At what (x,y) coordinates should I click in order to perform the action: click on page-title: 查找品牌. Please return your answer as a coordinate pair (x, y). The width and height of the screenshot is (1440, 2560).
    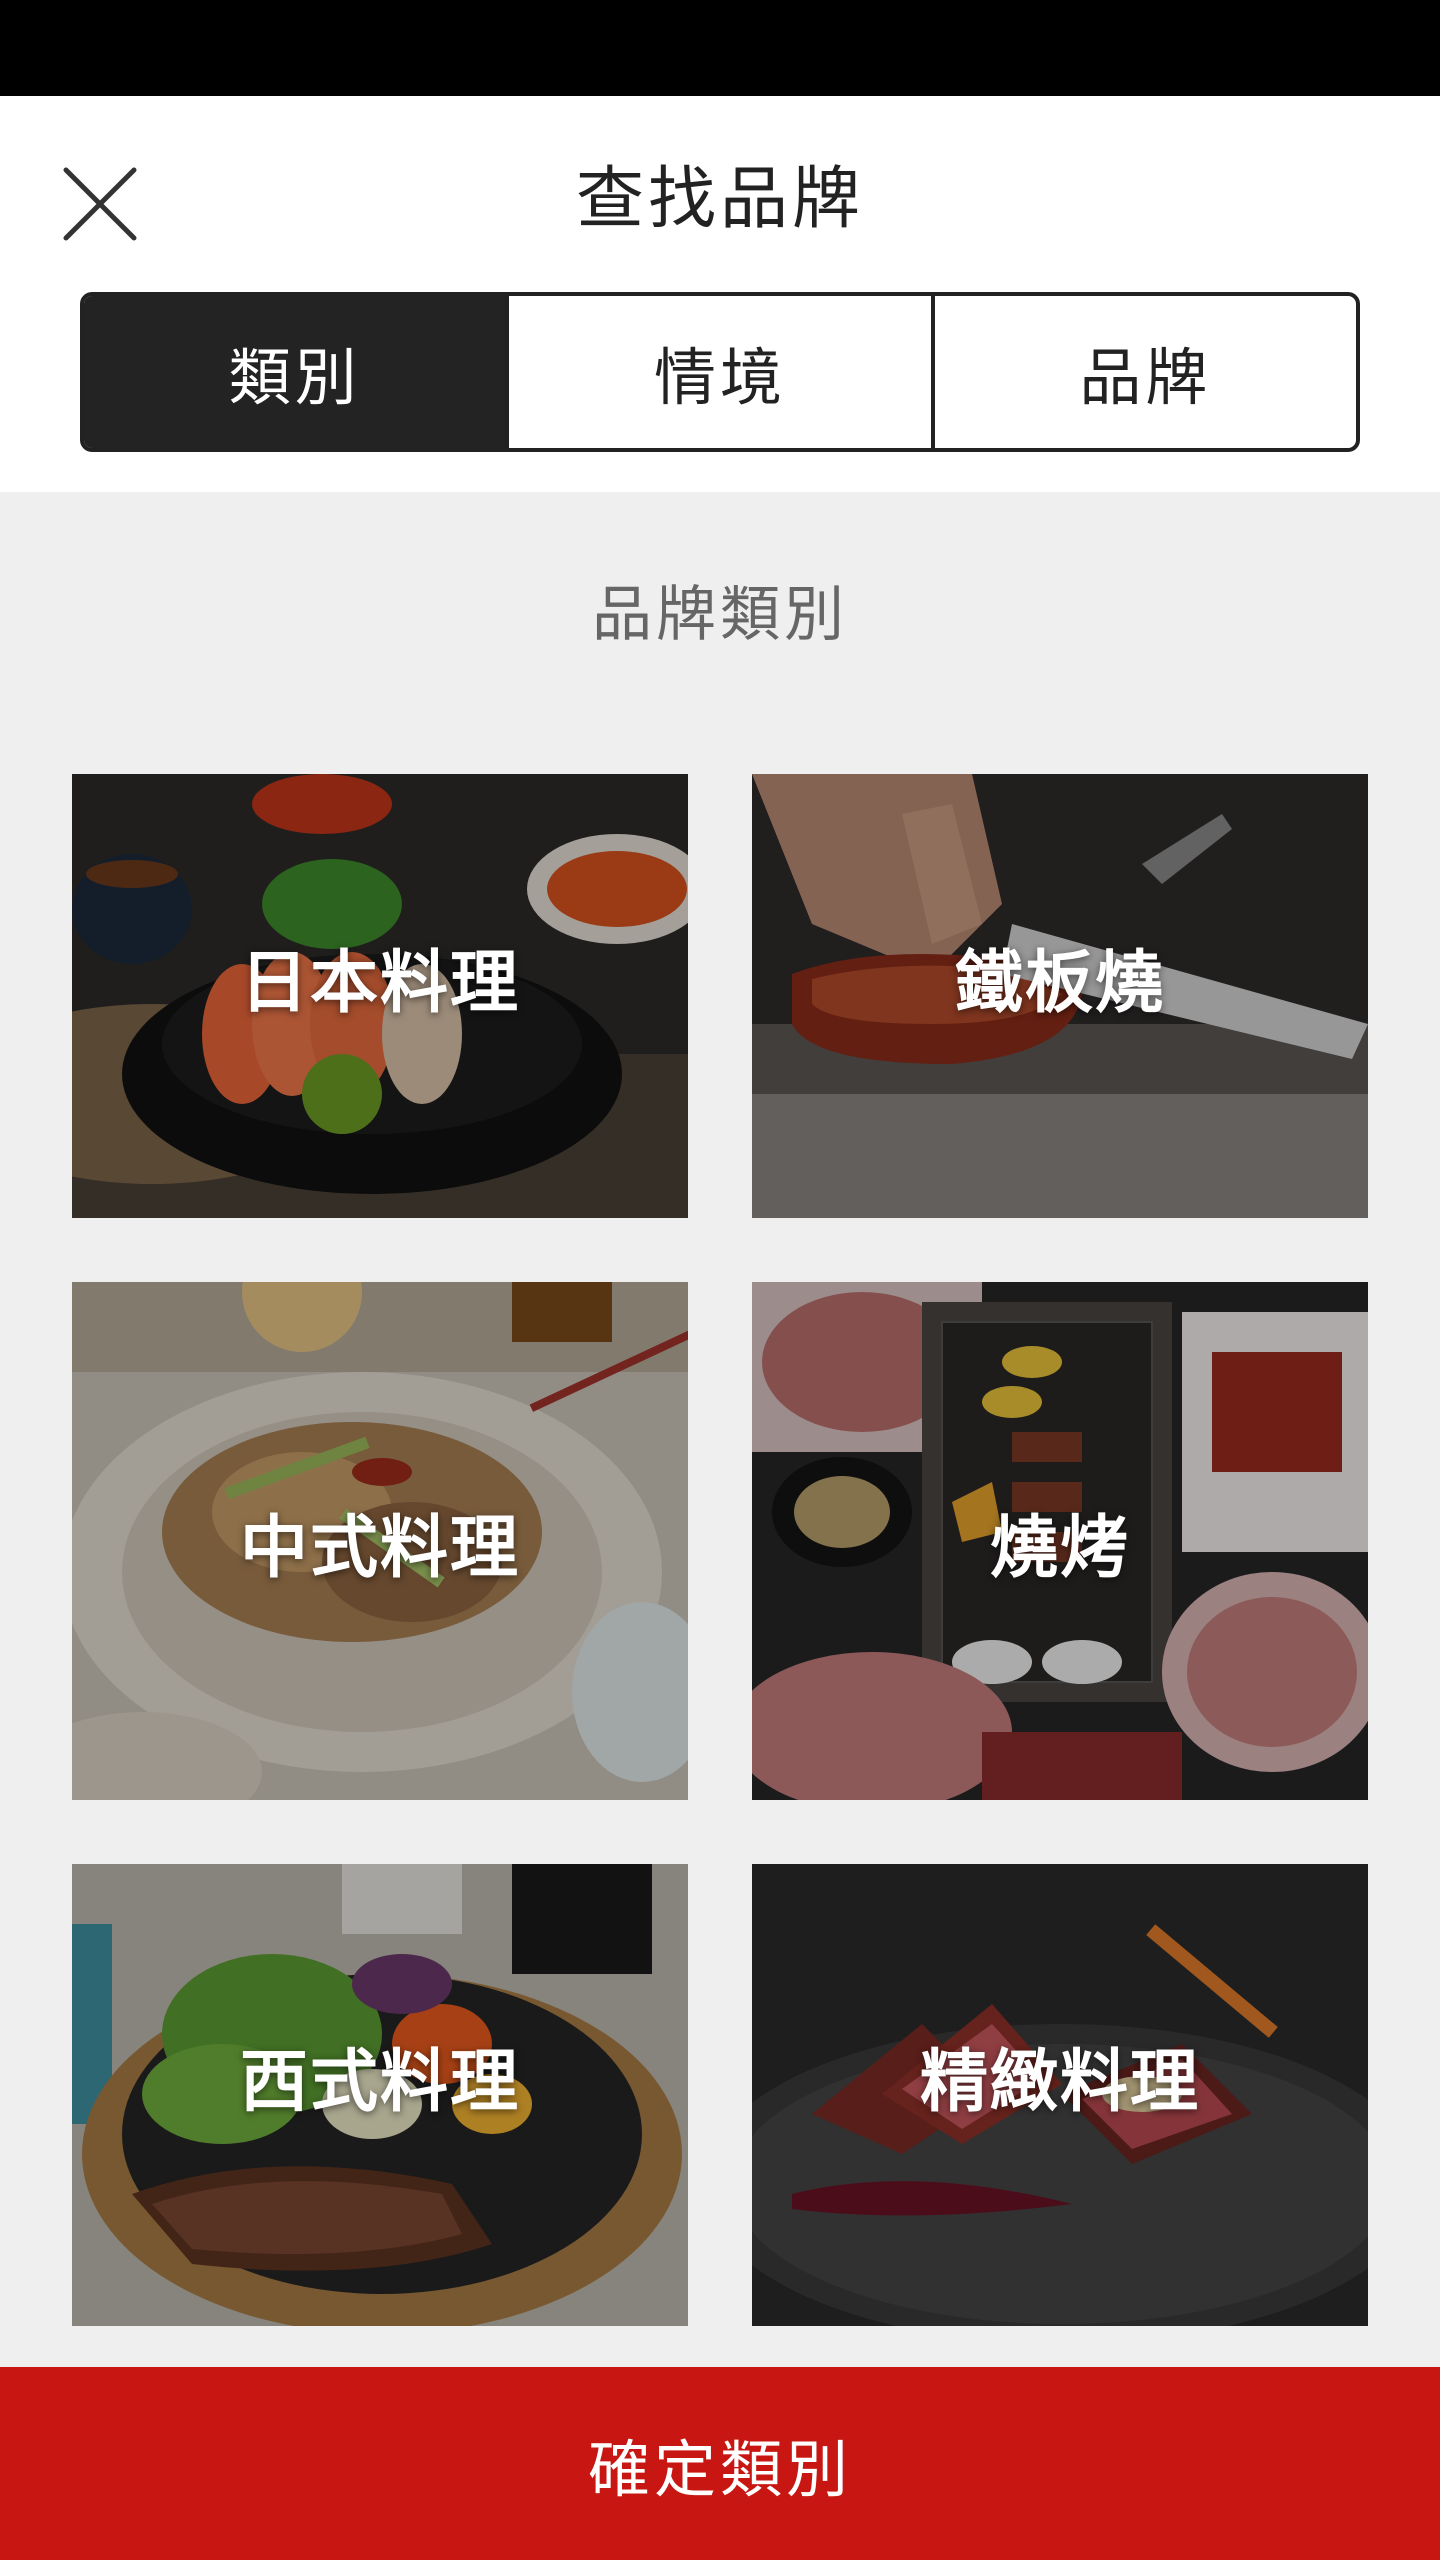
    Looking at the image, I should click on (719, 199).